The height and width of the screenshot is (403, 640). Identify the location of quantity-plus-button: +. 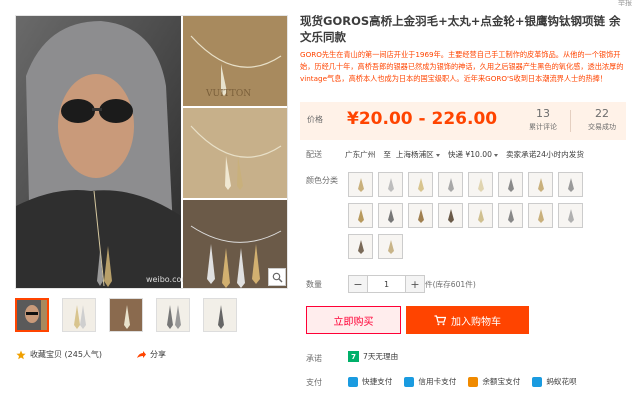
(415, 284).